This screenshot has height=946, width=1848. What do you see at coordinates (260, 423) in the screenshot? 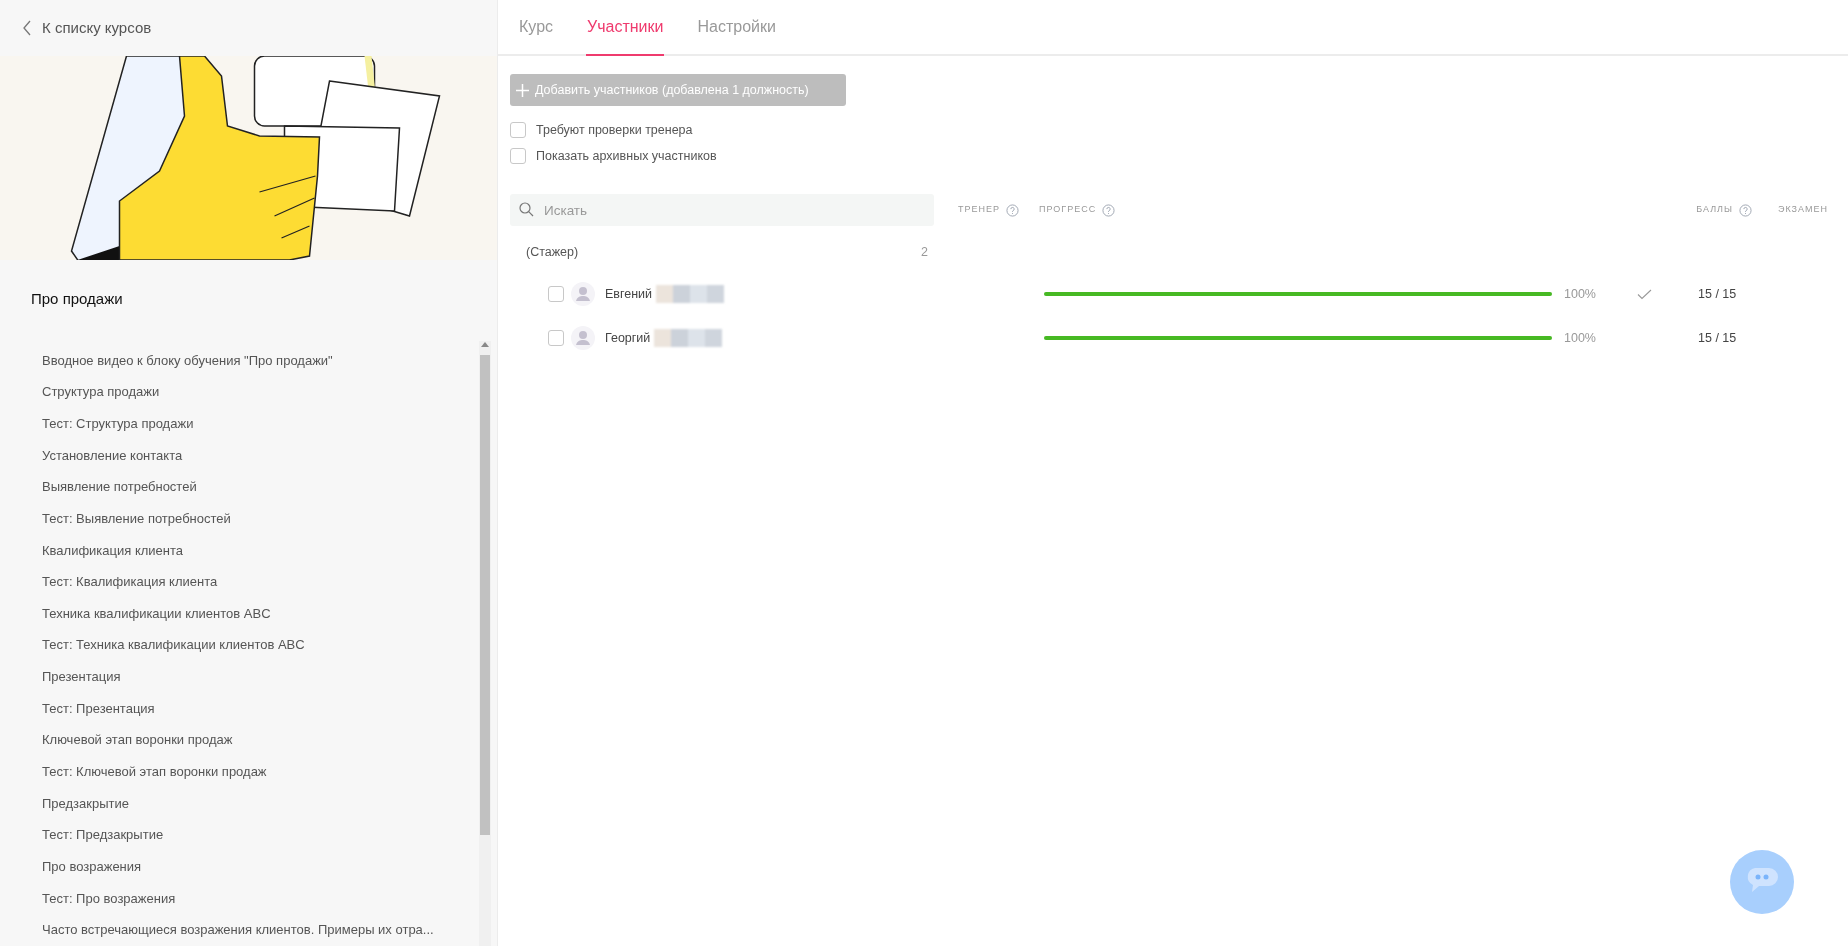
I see `lesson-item: Тест: Структура продажи` at bounding box center [260, 423].